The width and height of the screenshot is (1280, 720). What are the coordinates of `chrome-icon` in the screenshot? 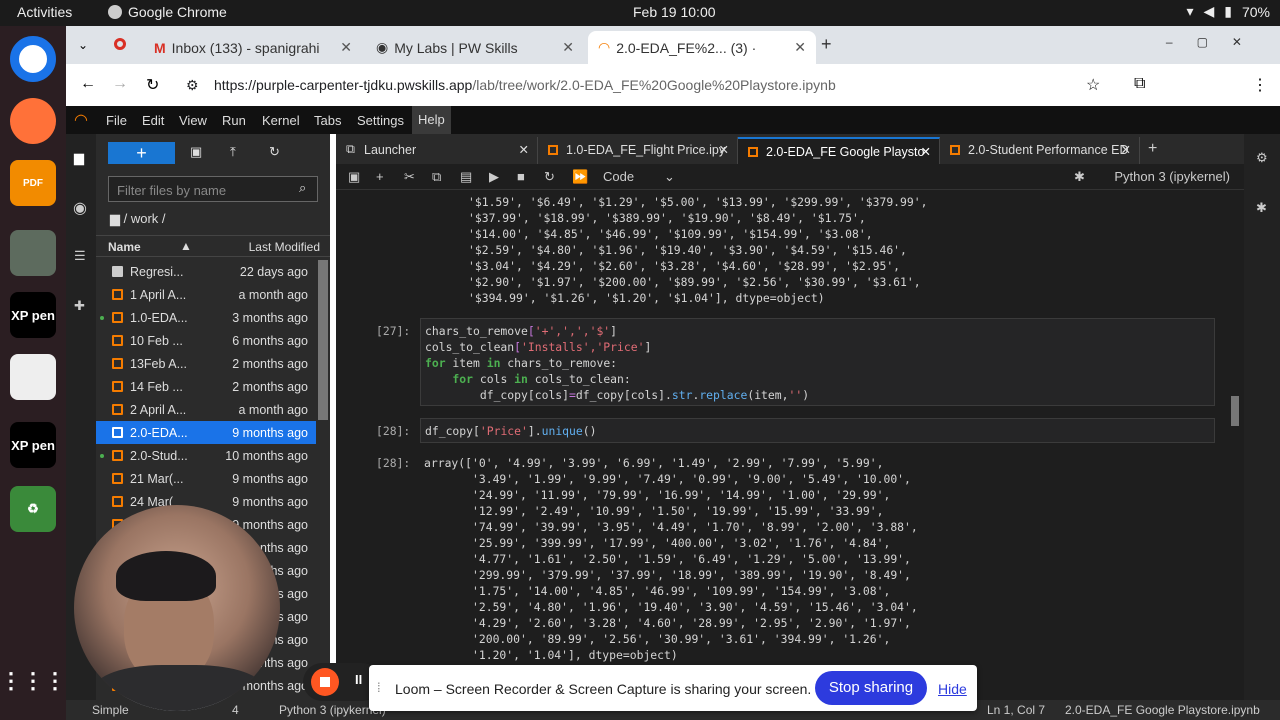 It's located at (115, 12).